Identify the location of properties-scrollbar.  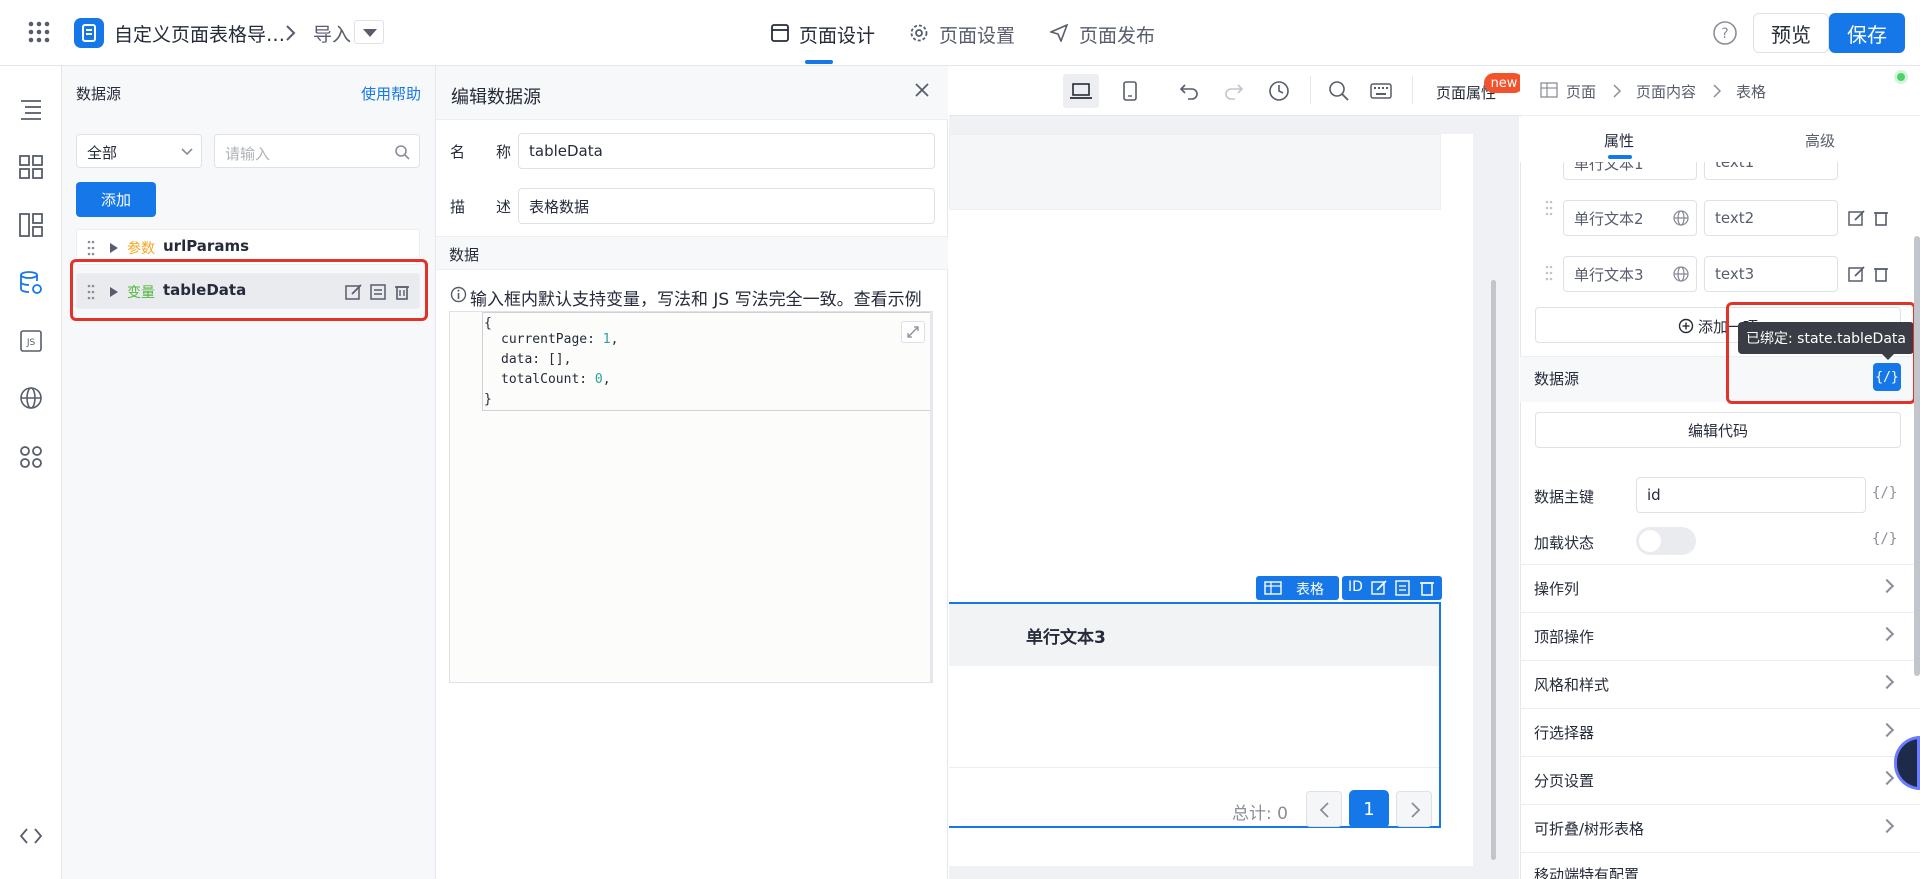
(1917, 456).